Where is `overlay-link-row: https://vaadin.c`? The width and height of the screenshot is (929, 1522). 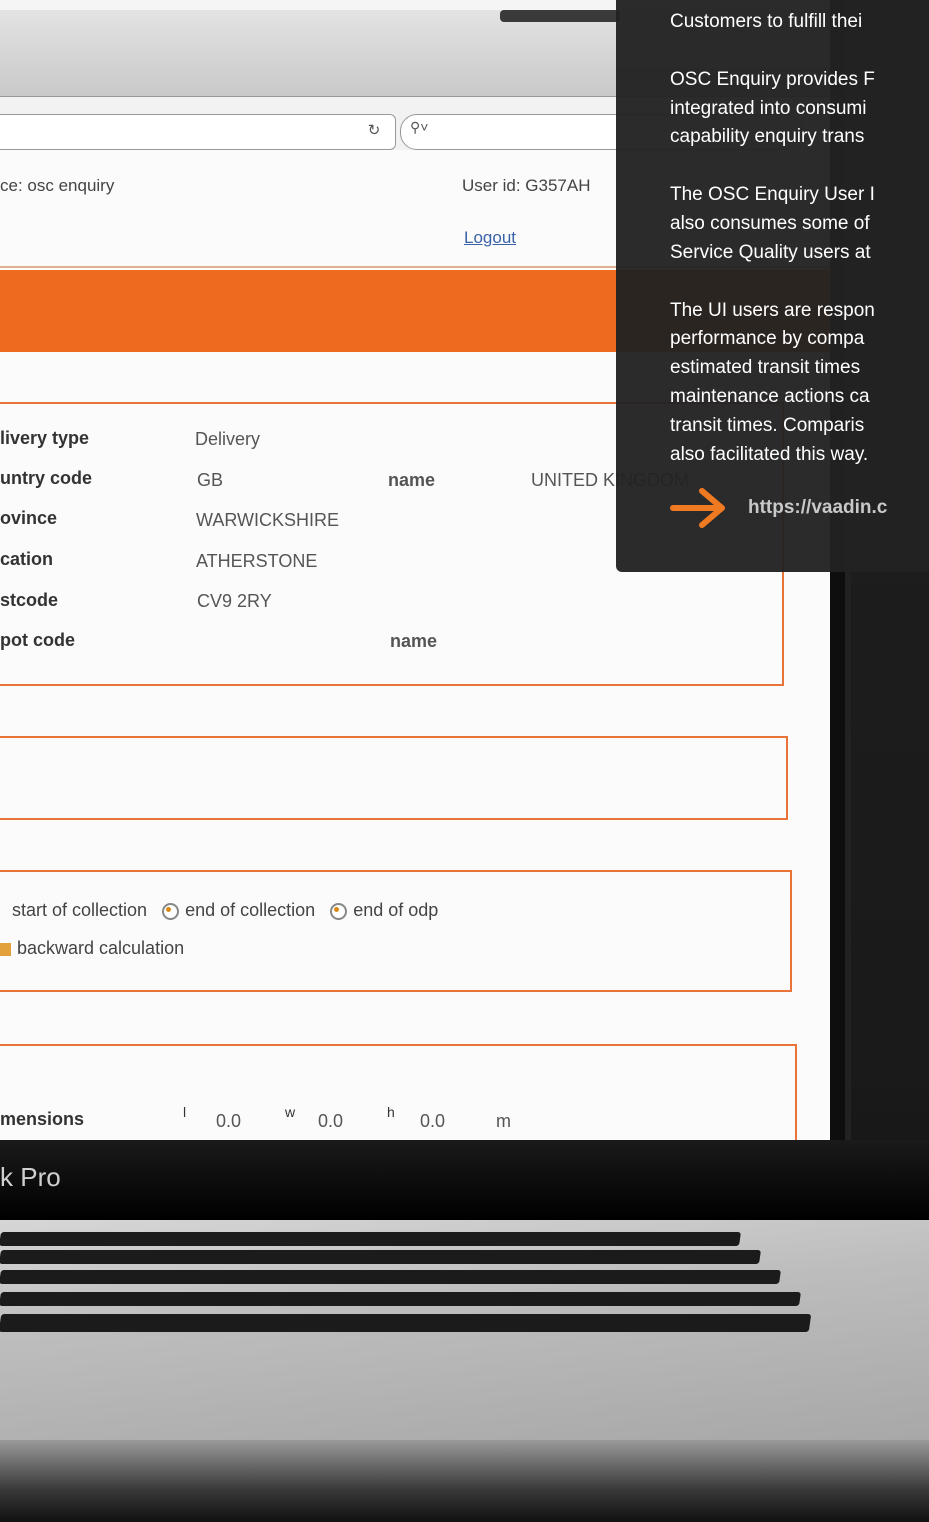
overlay-link-row: https://vaadin.c is located at coordinates (778, 508).